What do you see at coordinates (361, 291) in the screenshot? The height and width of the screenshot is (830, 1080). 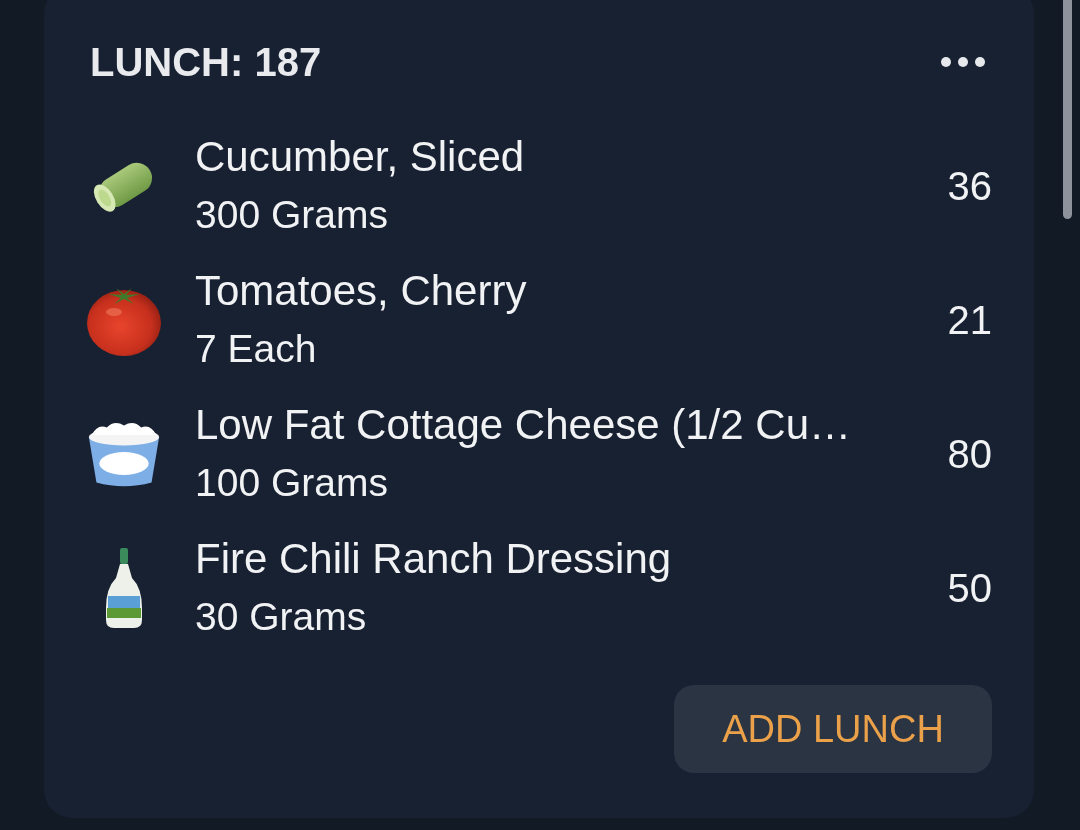 I see `food-name: Tomatoes, Cherry` at bounding box center [361, 291].